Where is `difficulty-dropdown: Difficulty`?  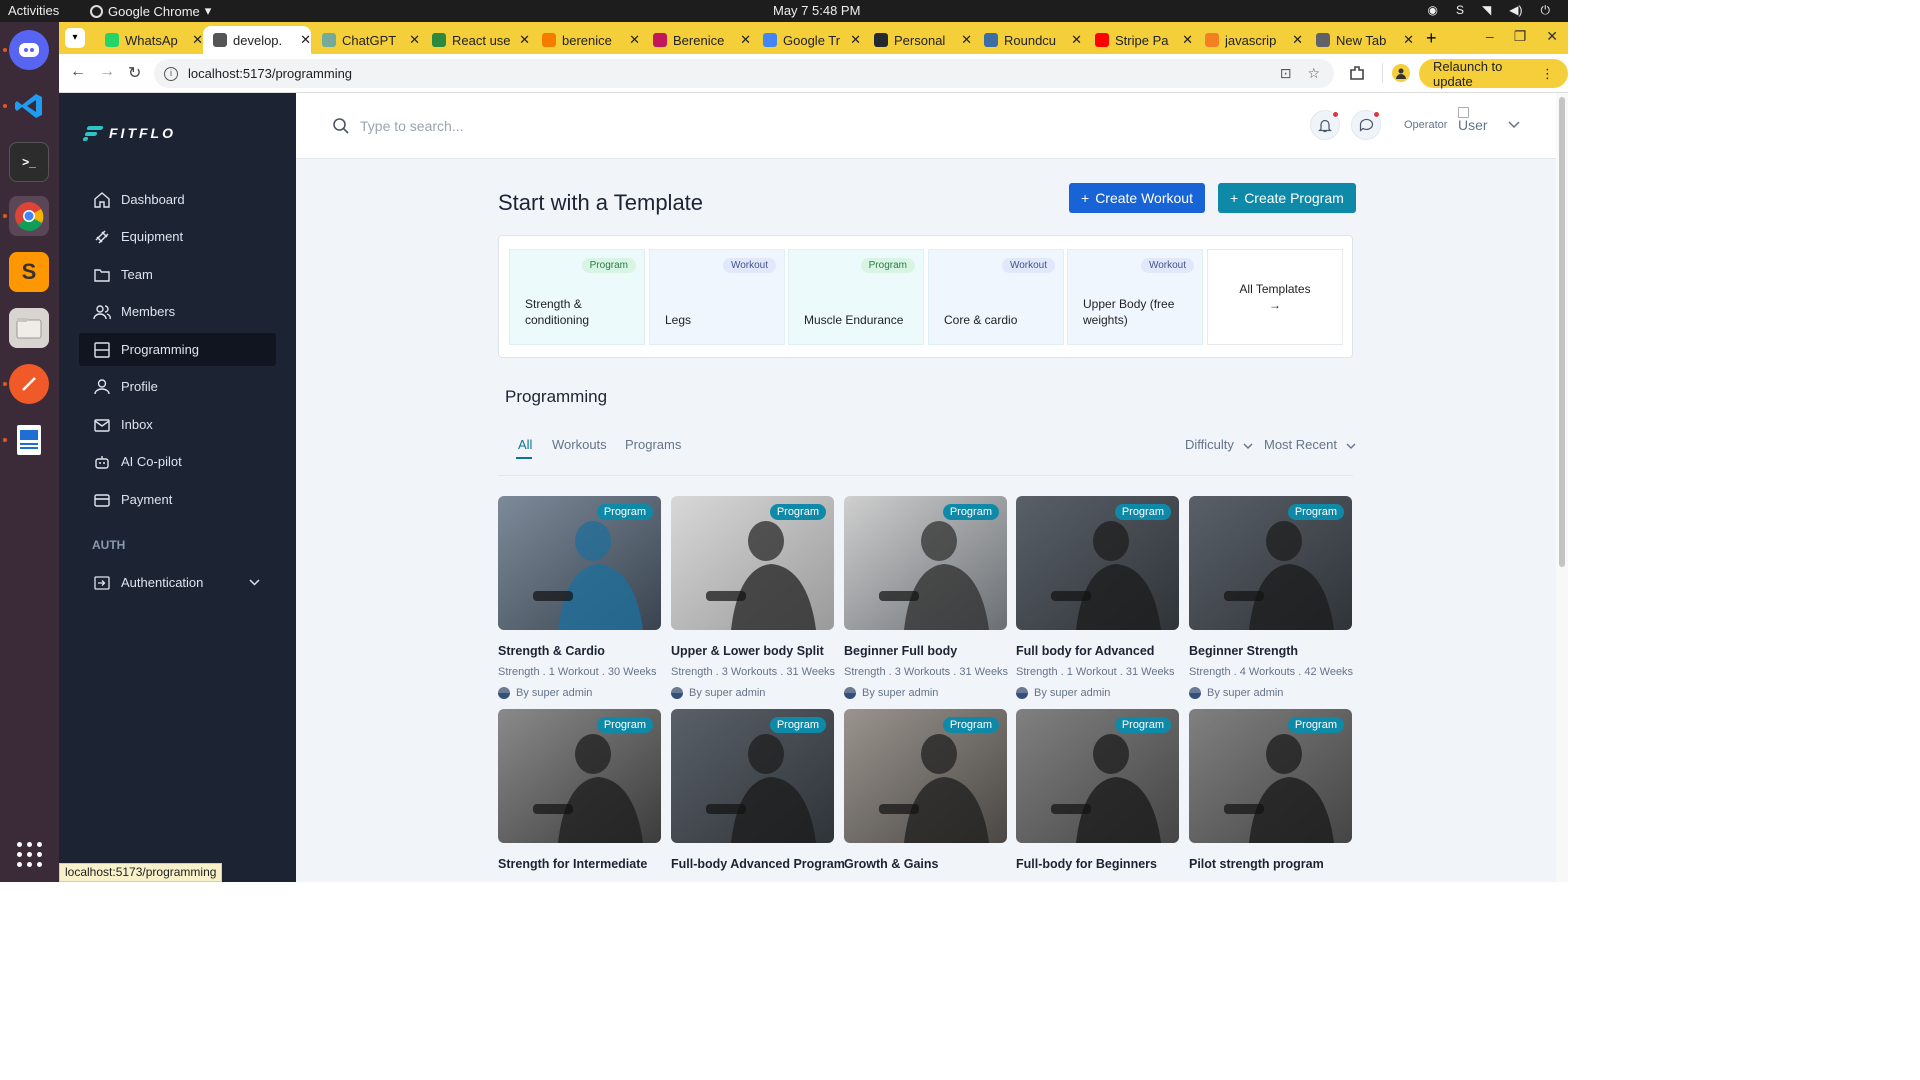
difficulty-dropdown: Difficulty is located at coordinates (1219, 444).